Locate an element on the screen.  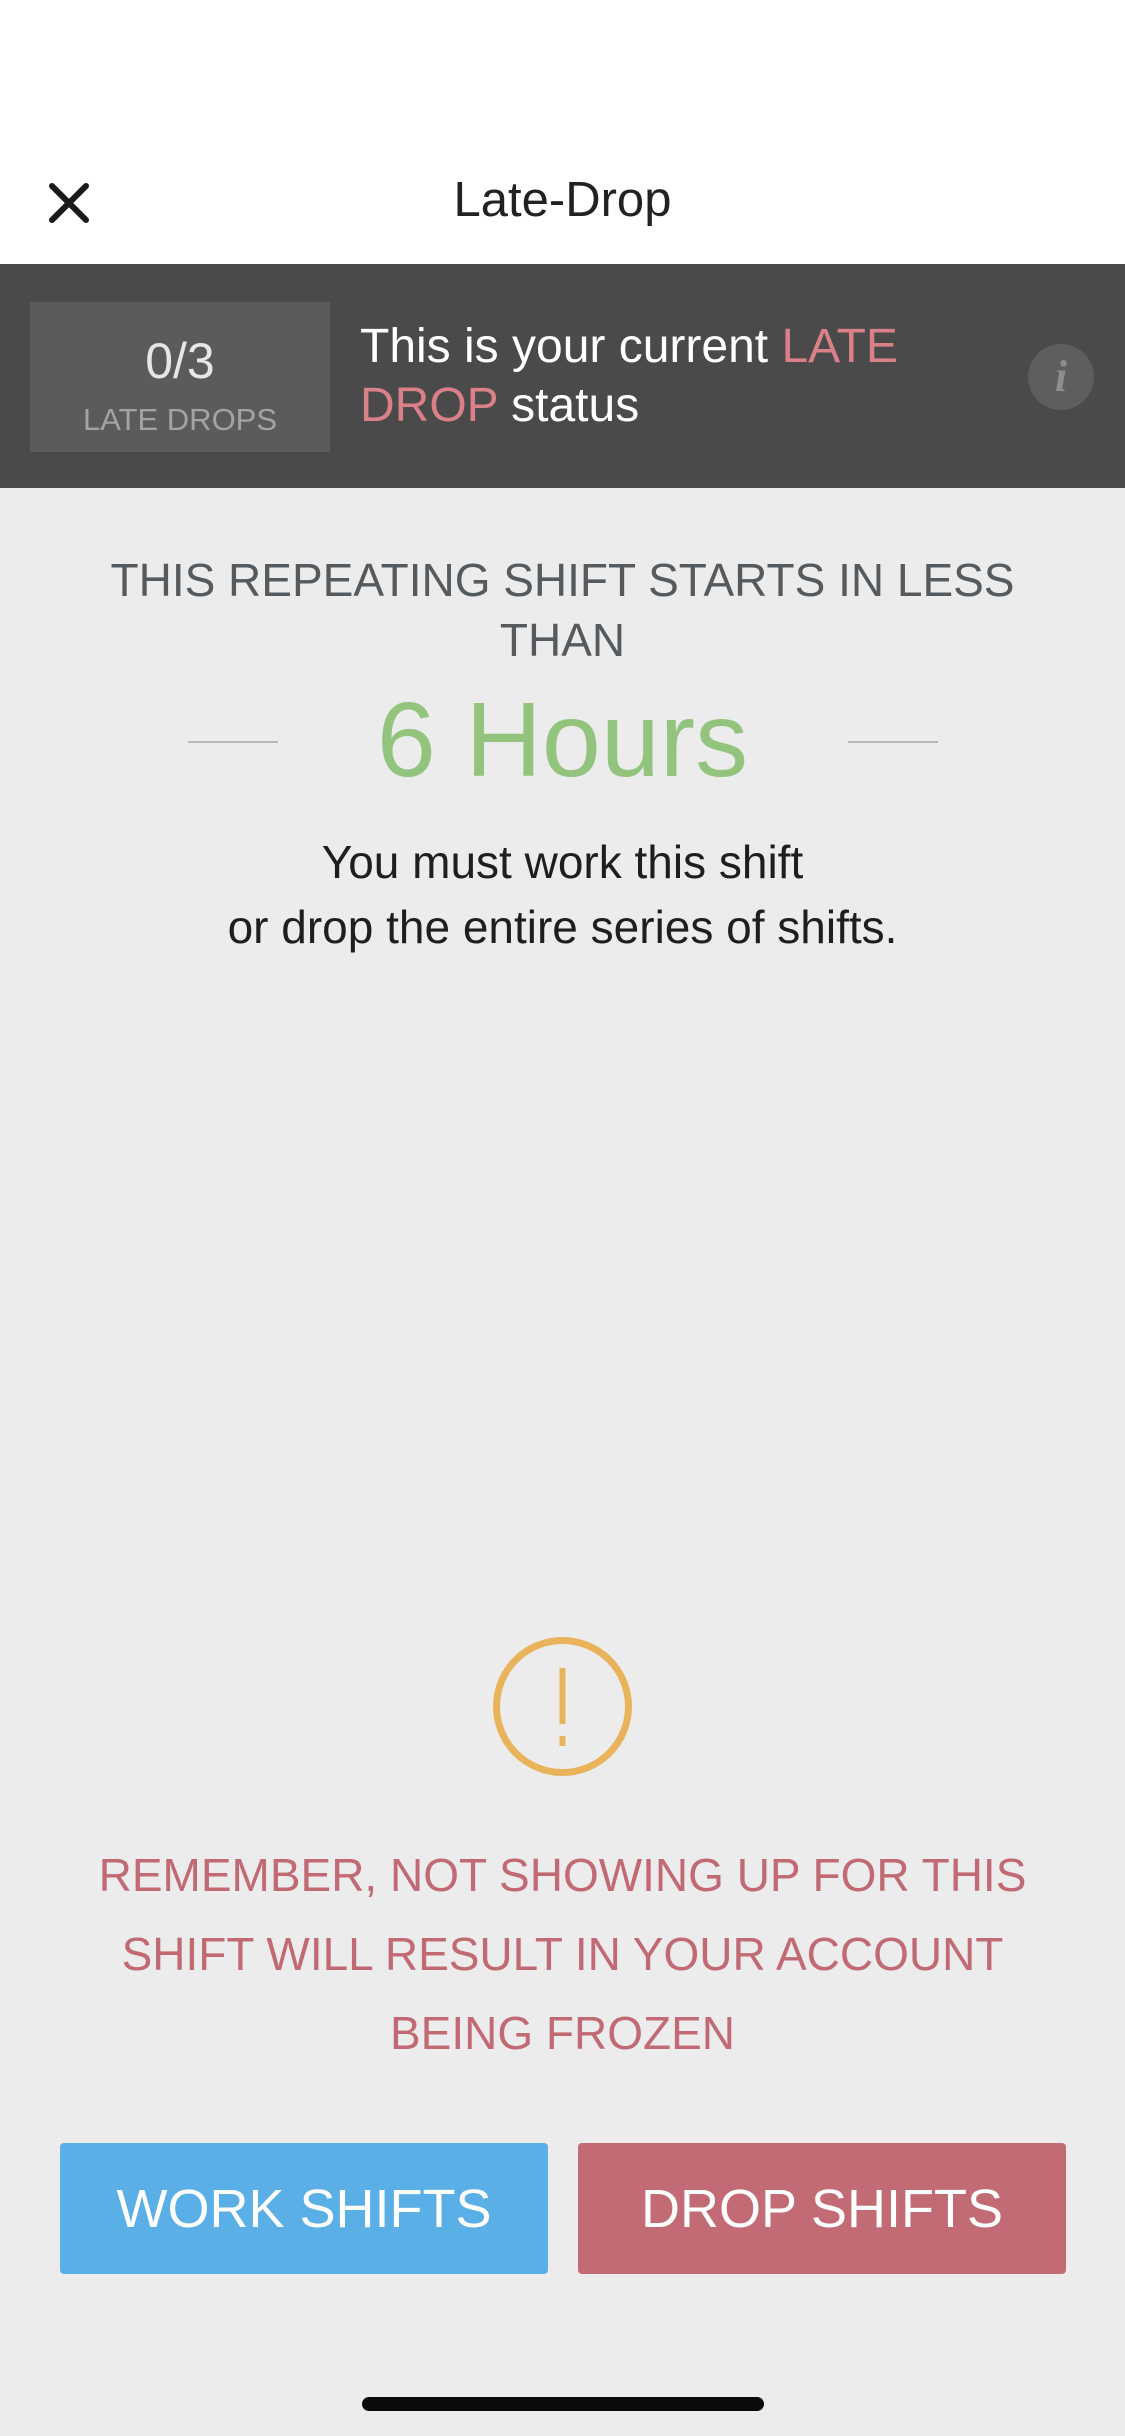
info-button: i is located at coordinates (1061, 377).